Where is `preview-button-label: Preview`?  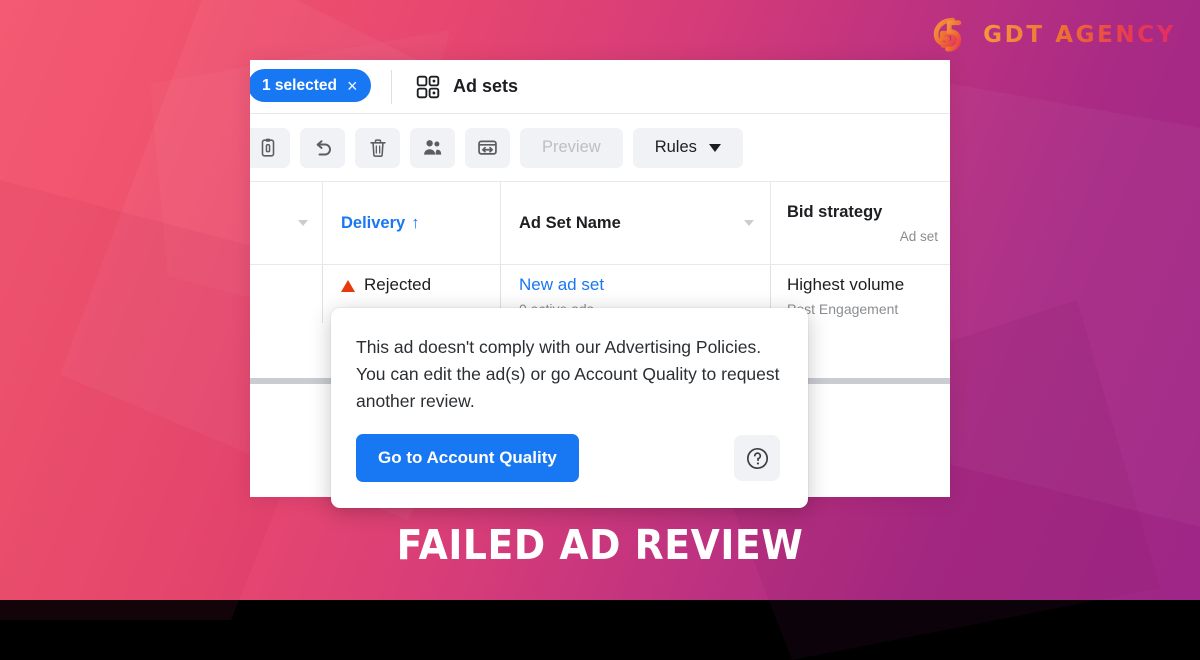
preview-button-label: Preview is located at coordinates (571, 147).